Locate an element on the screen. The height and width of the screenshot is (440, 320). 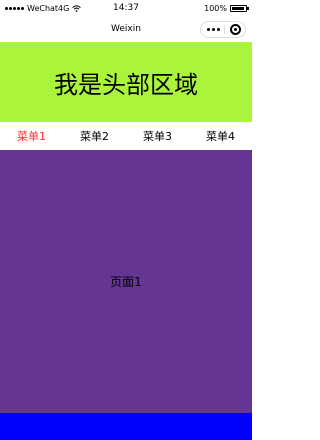
status-right: 100% is located at coordinates (226, 8).